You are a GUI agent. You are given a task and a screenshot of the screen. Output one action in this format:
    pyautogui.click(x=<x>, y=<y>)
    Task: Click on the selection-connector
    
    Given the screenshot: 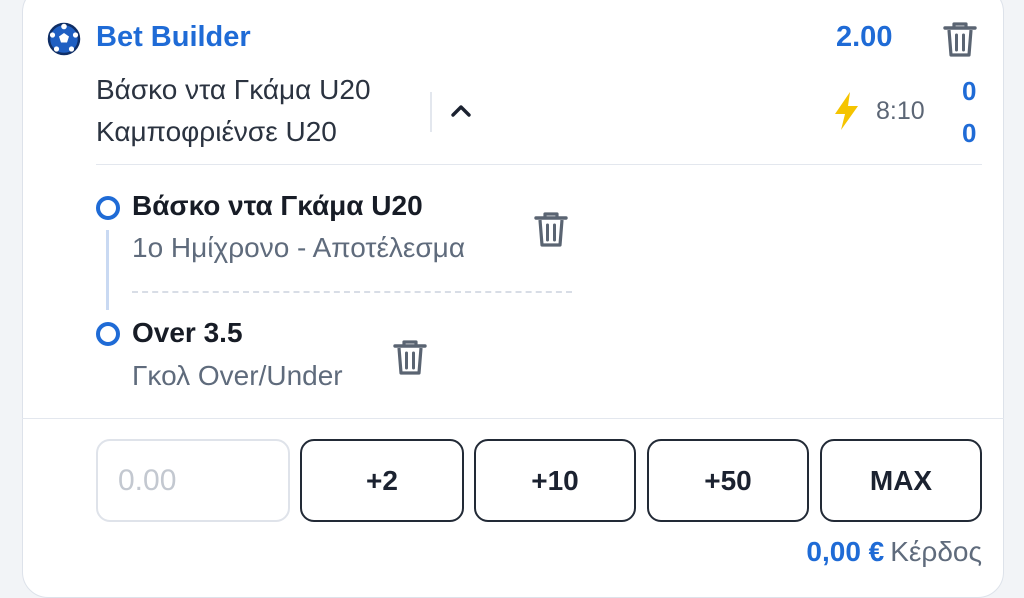 What is the action you would take?
    pyautogui.click(x=107, y=270)
    